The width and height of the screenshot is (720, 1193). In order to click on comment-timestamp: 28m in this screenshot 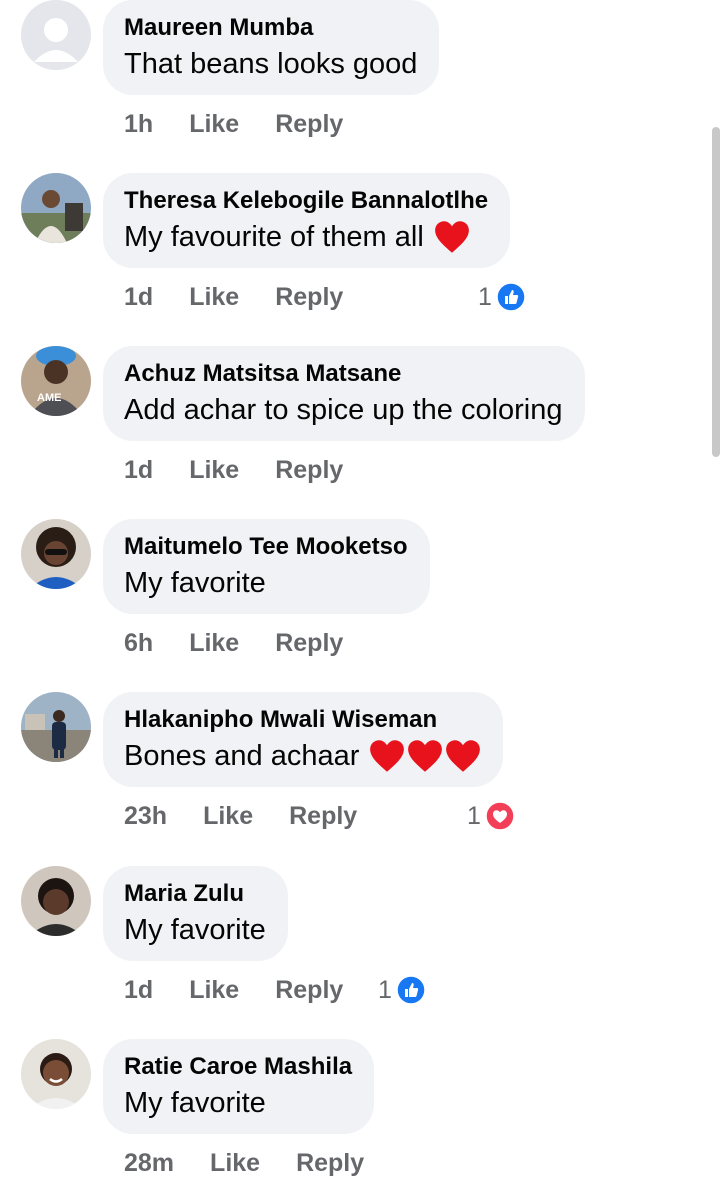, I will do `click(149, 1163)`.